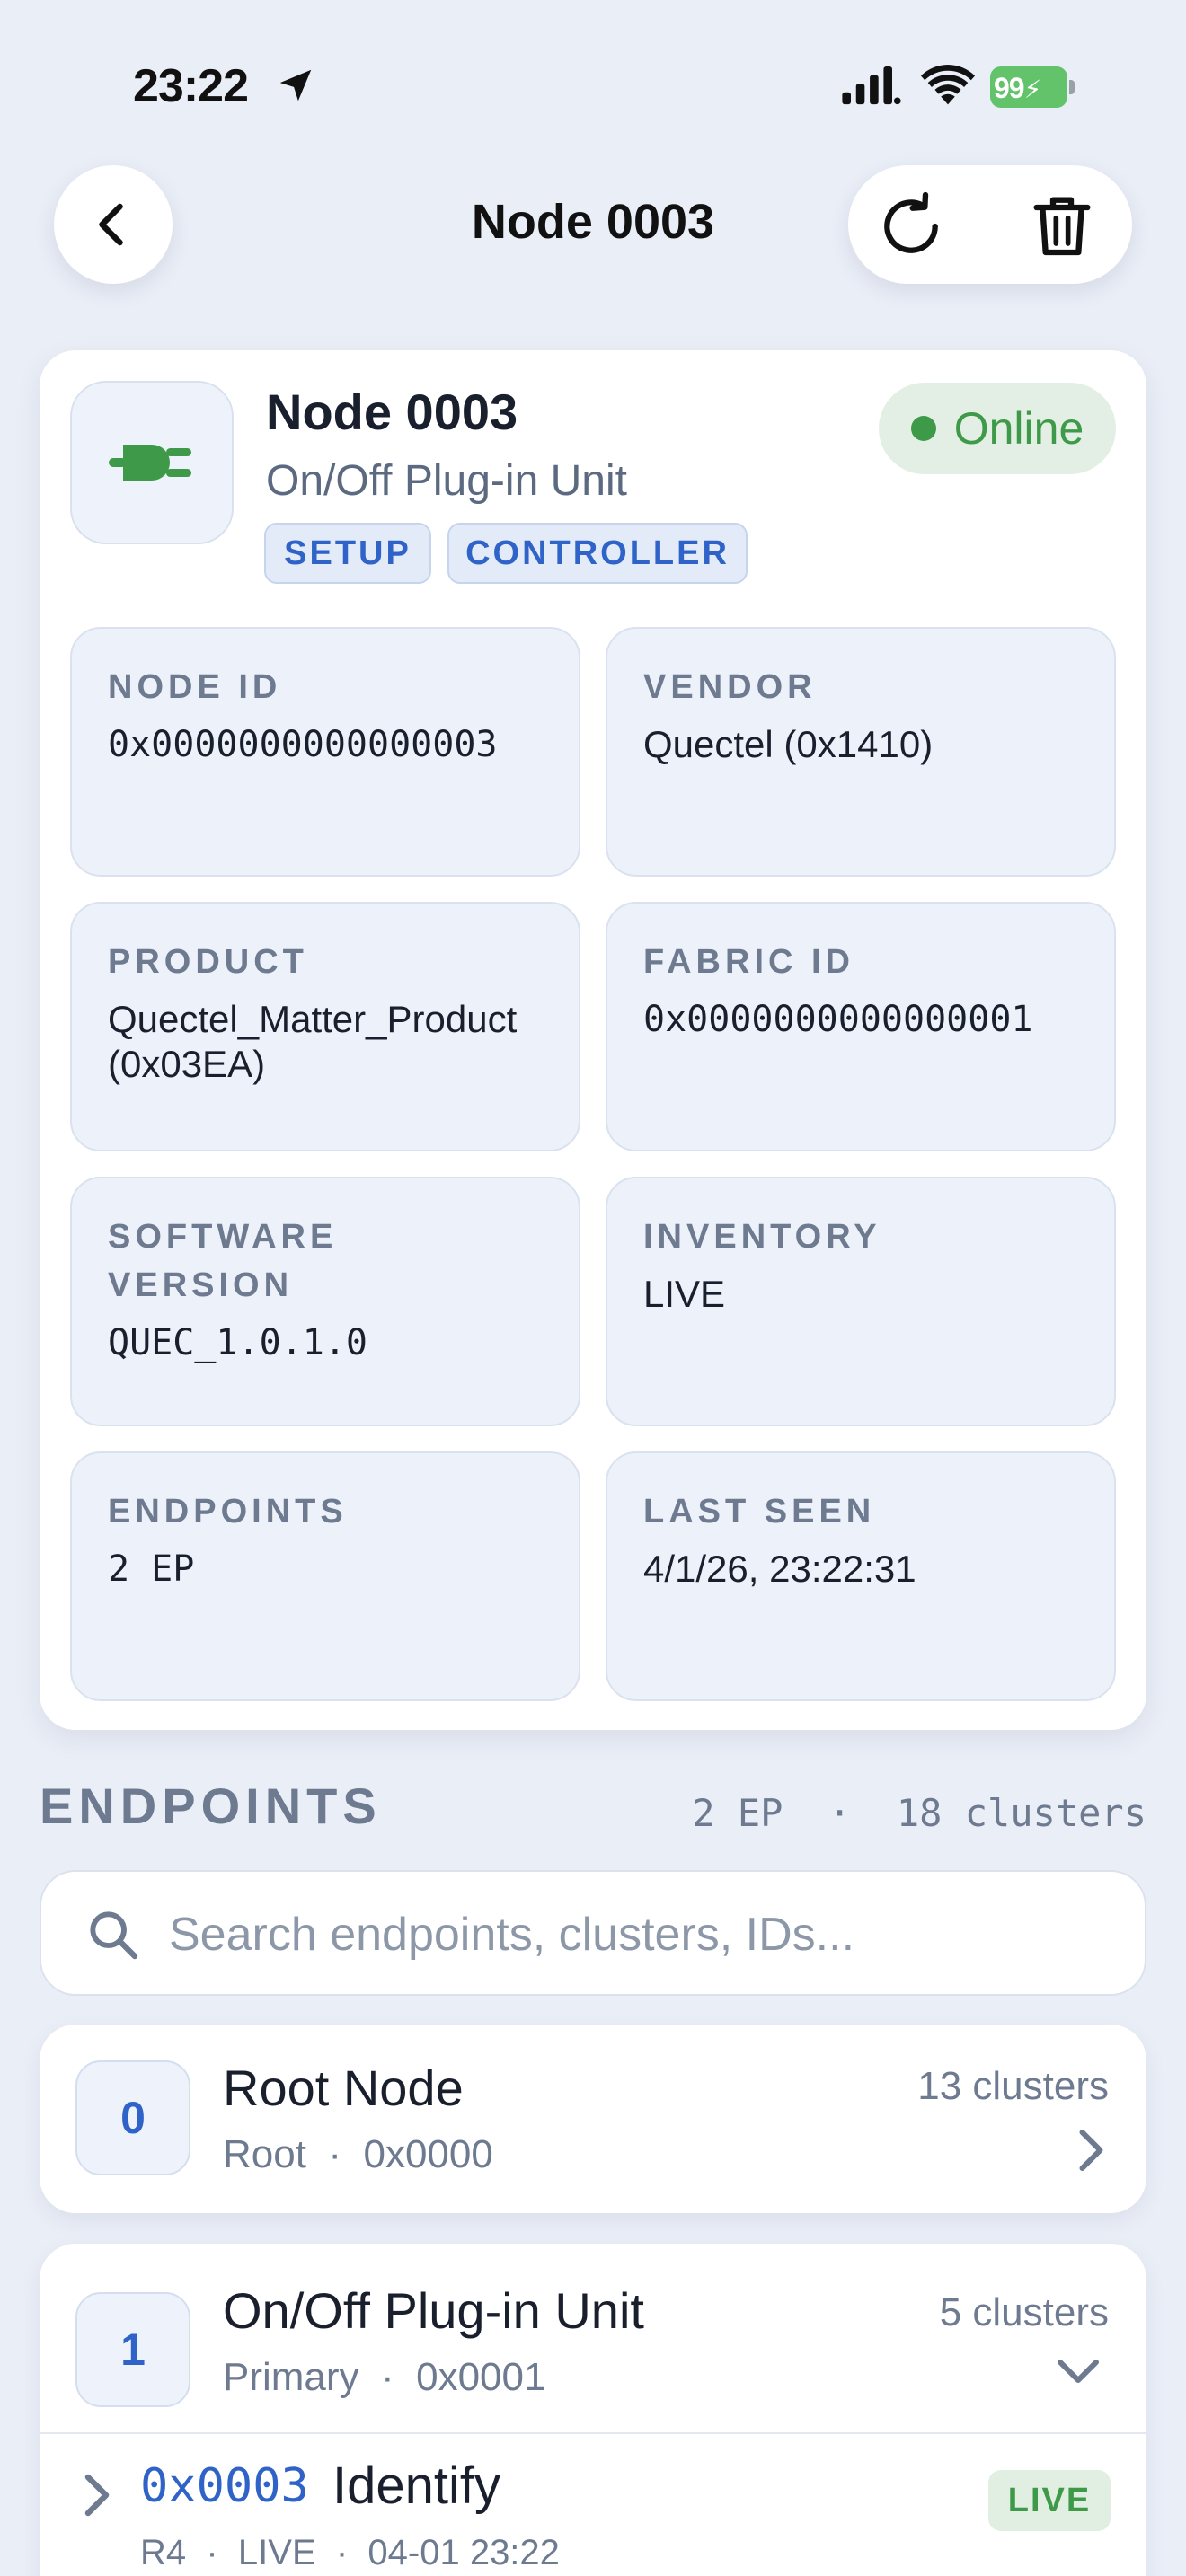 The image size is (1186, 2576). Describe the element at coordinates (919, 1813) in the screenshot. I see `endpoints-summary: 2 EP · 18 clusters` at that location.